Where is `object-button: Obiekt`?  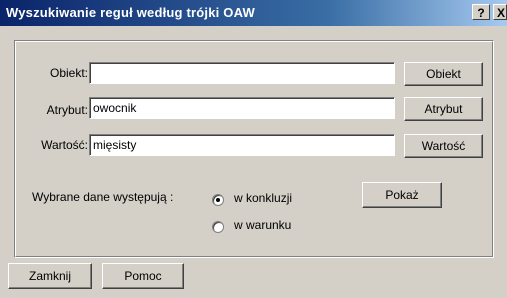
object-button: Obiekt is located at coordinates (443, 74).